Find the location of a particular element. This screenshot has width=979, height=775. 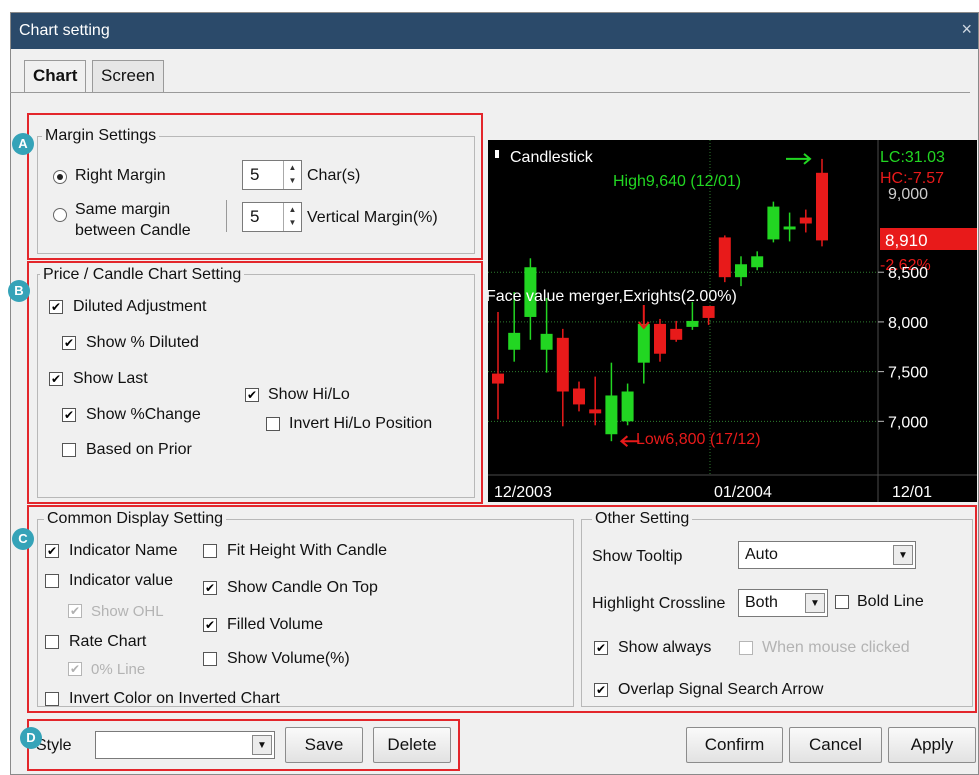

tab-divider is located at coordinates (490, 92).